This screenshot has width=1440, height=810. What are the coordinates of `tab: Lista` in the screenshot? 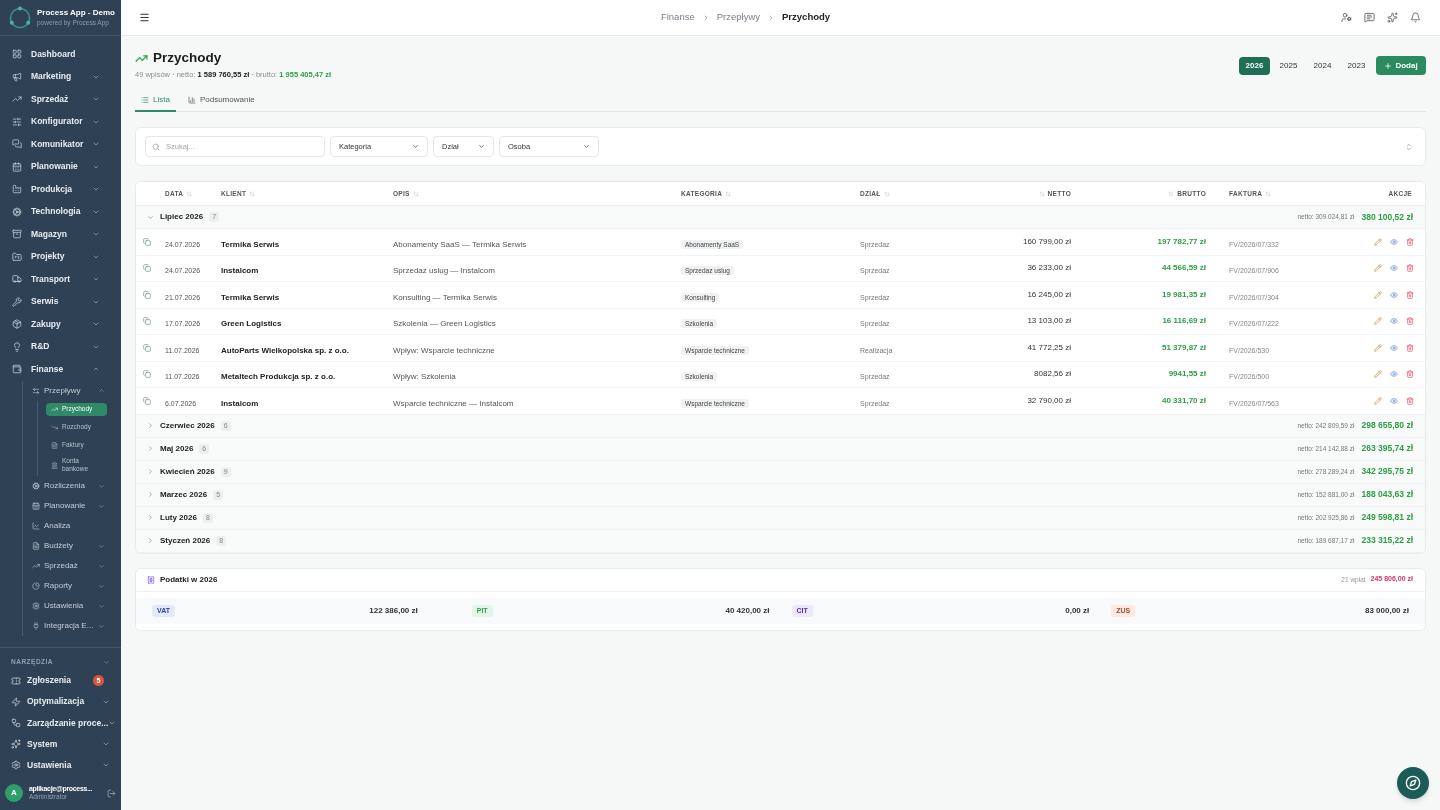 It's located at (155, 101).